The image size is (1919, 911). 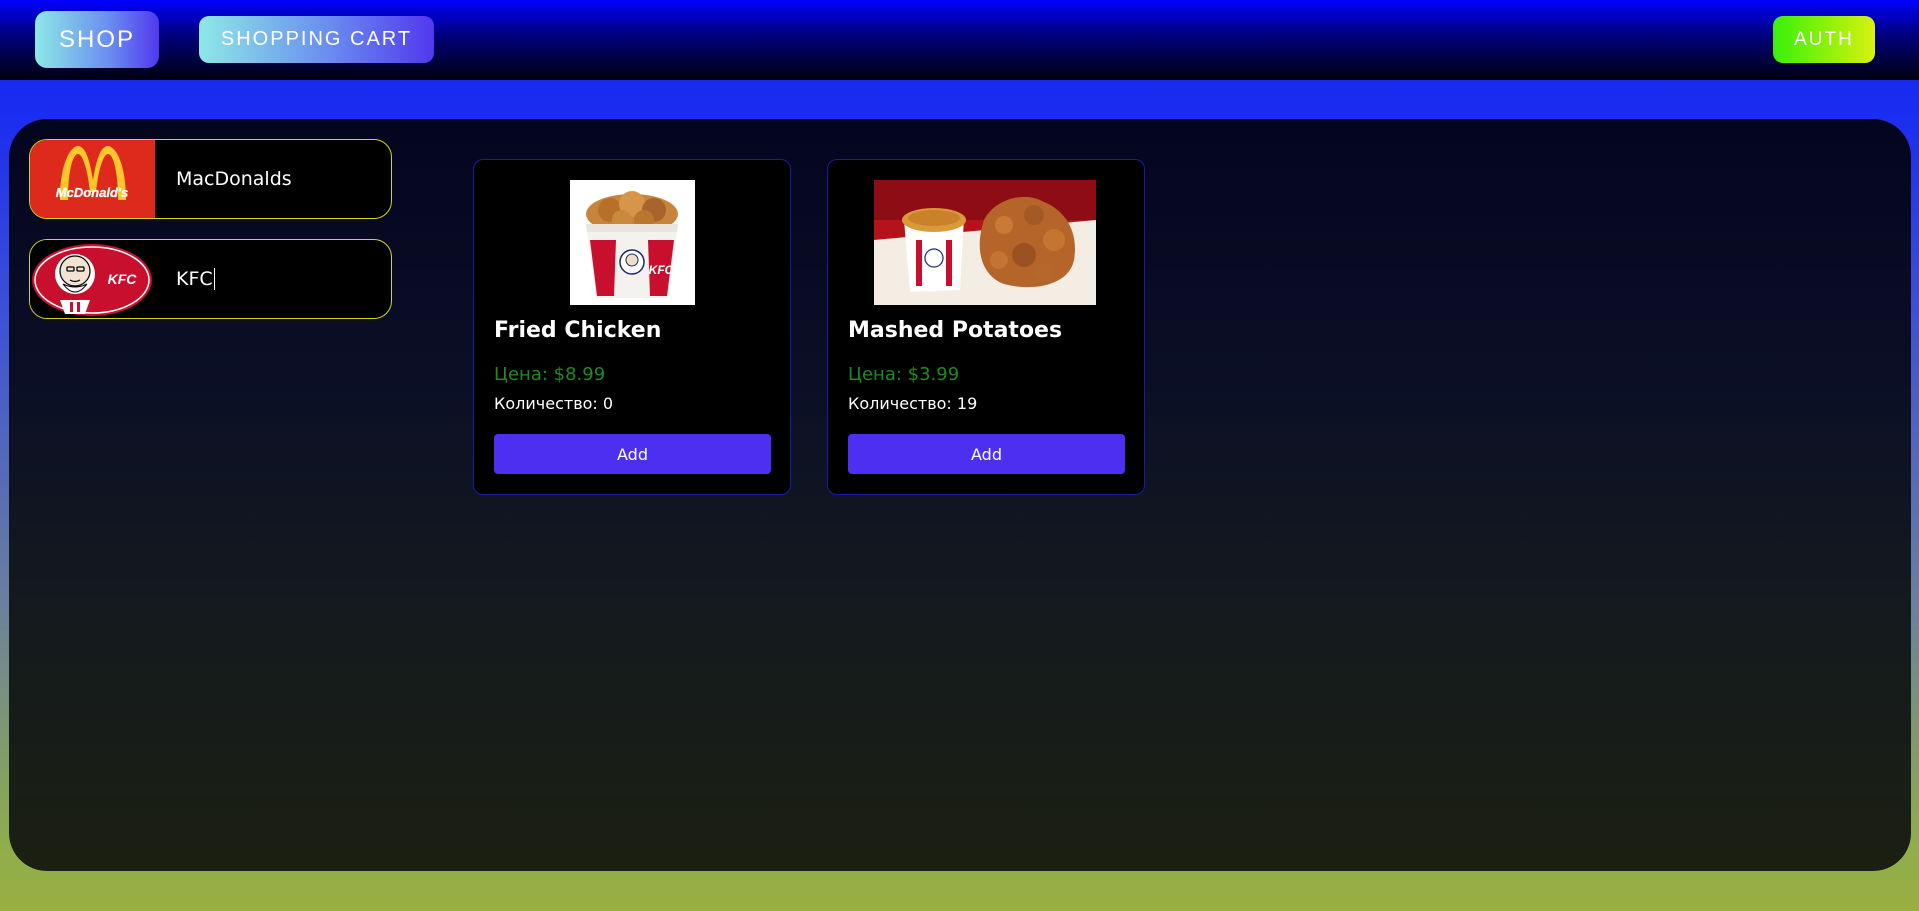 I want to click on store-item-macdonalds: McDonald's MacDonalds, so click(x=210, y=179).